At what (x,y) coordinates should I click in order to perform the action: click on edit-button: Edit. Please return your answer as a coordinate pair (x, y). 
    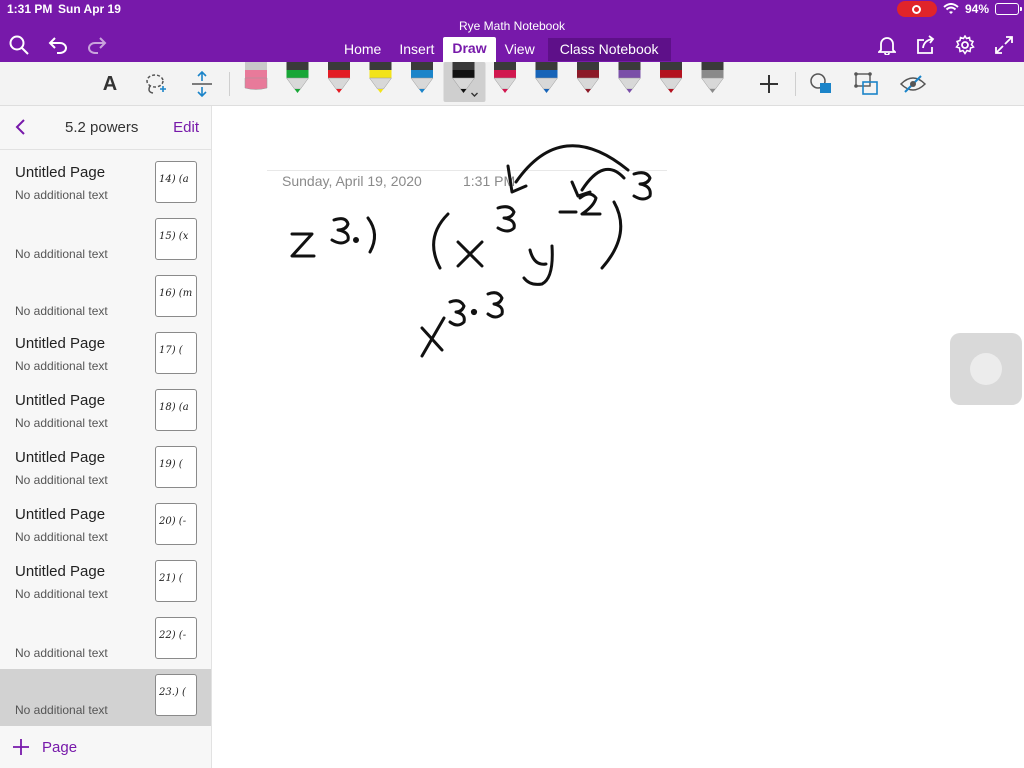
    Looking at the image, I should click on (186, 127).